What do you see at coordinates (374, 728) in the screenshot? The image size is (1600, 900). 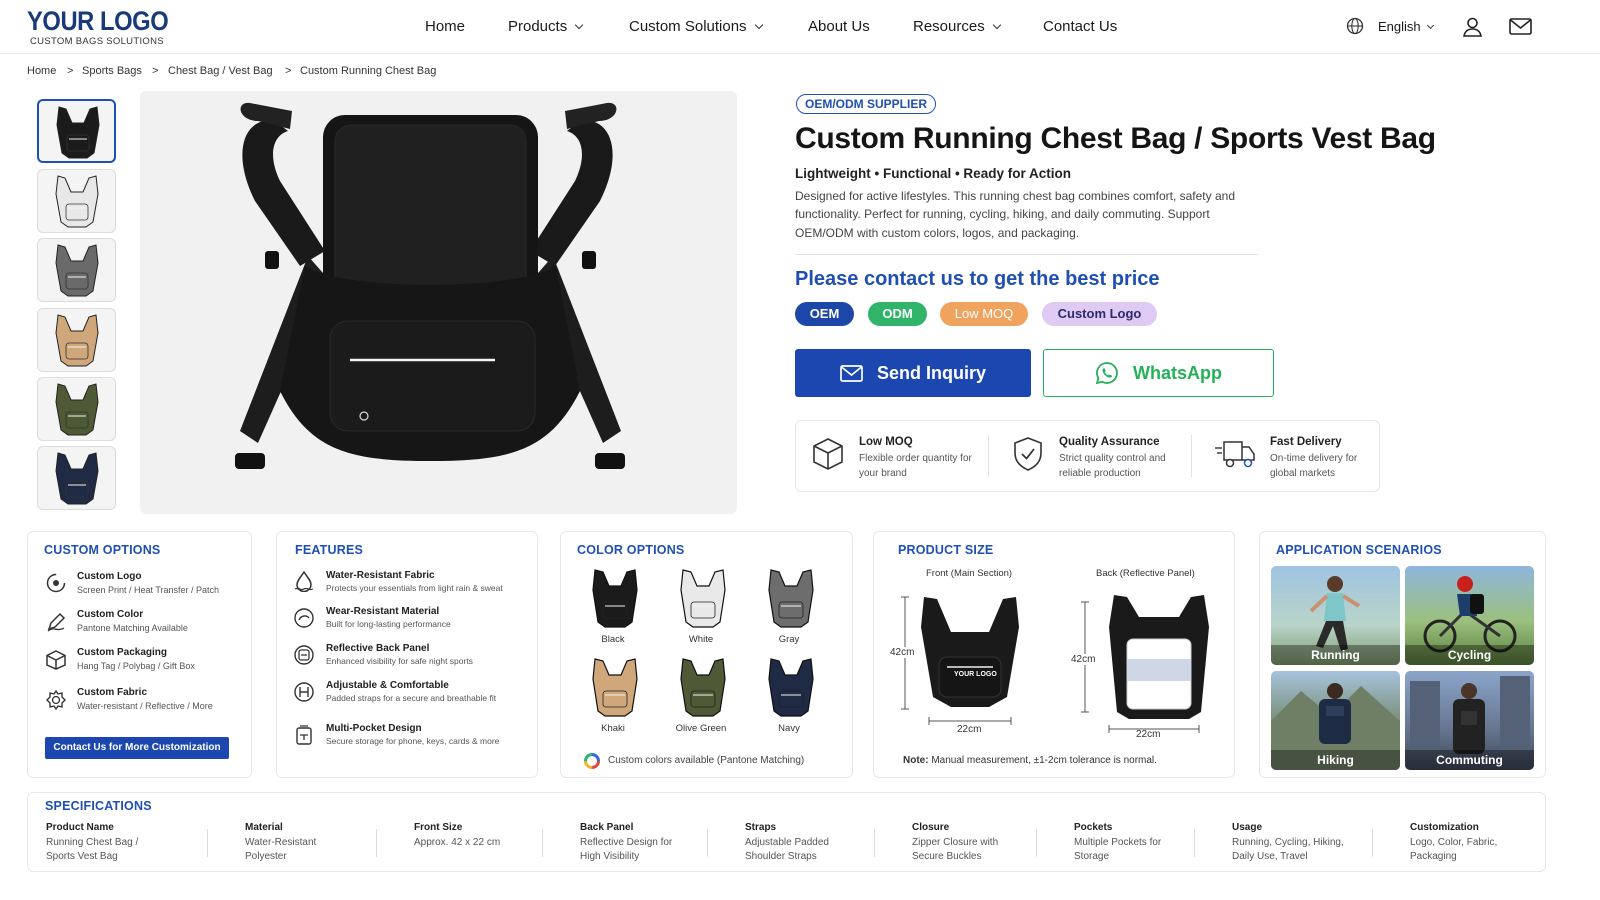 I see `feature-title: Multi-Pocket Design` at bounding box center [374, 728].